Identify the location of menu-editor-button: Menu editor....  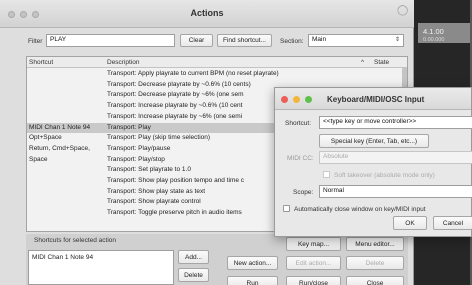
(375, 244).